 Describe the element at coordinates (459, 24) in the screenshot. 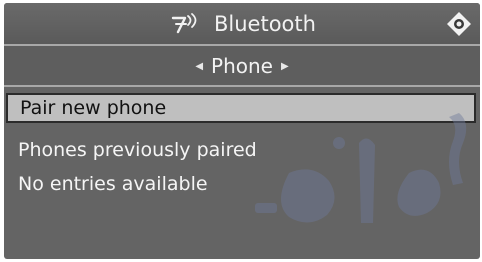

I see `controller-icon` at that location.